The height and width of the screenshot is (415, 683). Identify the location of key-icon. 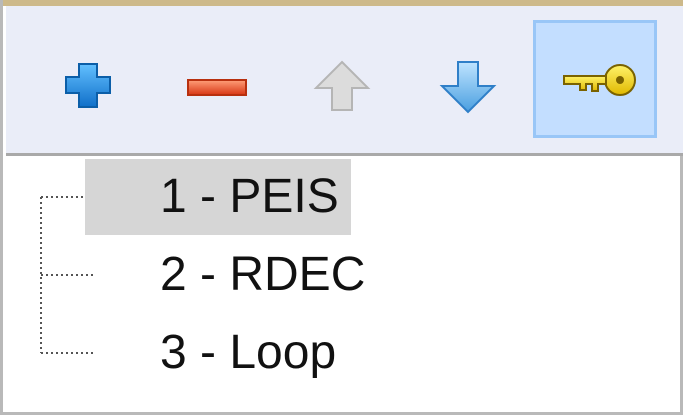
(599, 80).